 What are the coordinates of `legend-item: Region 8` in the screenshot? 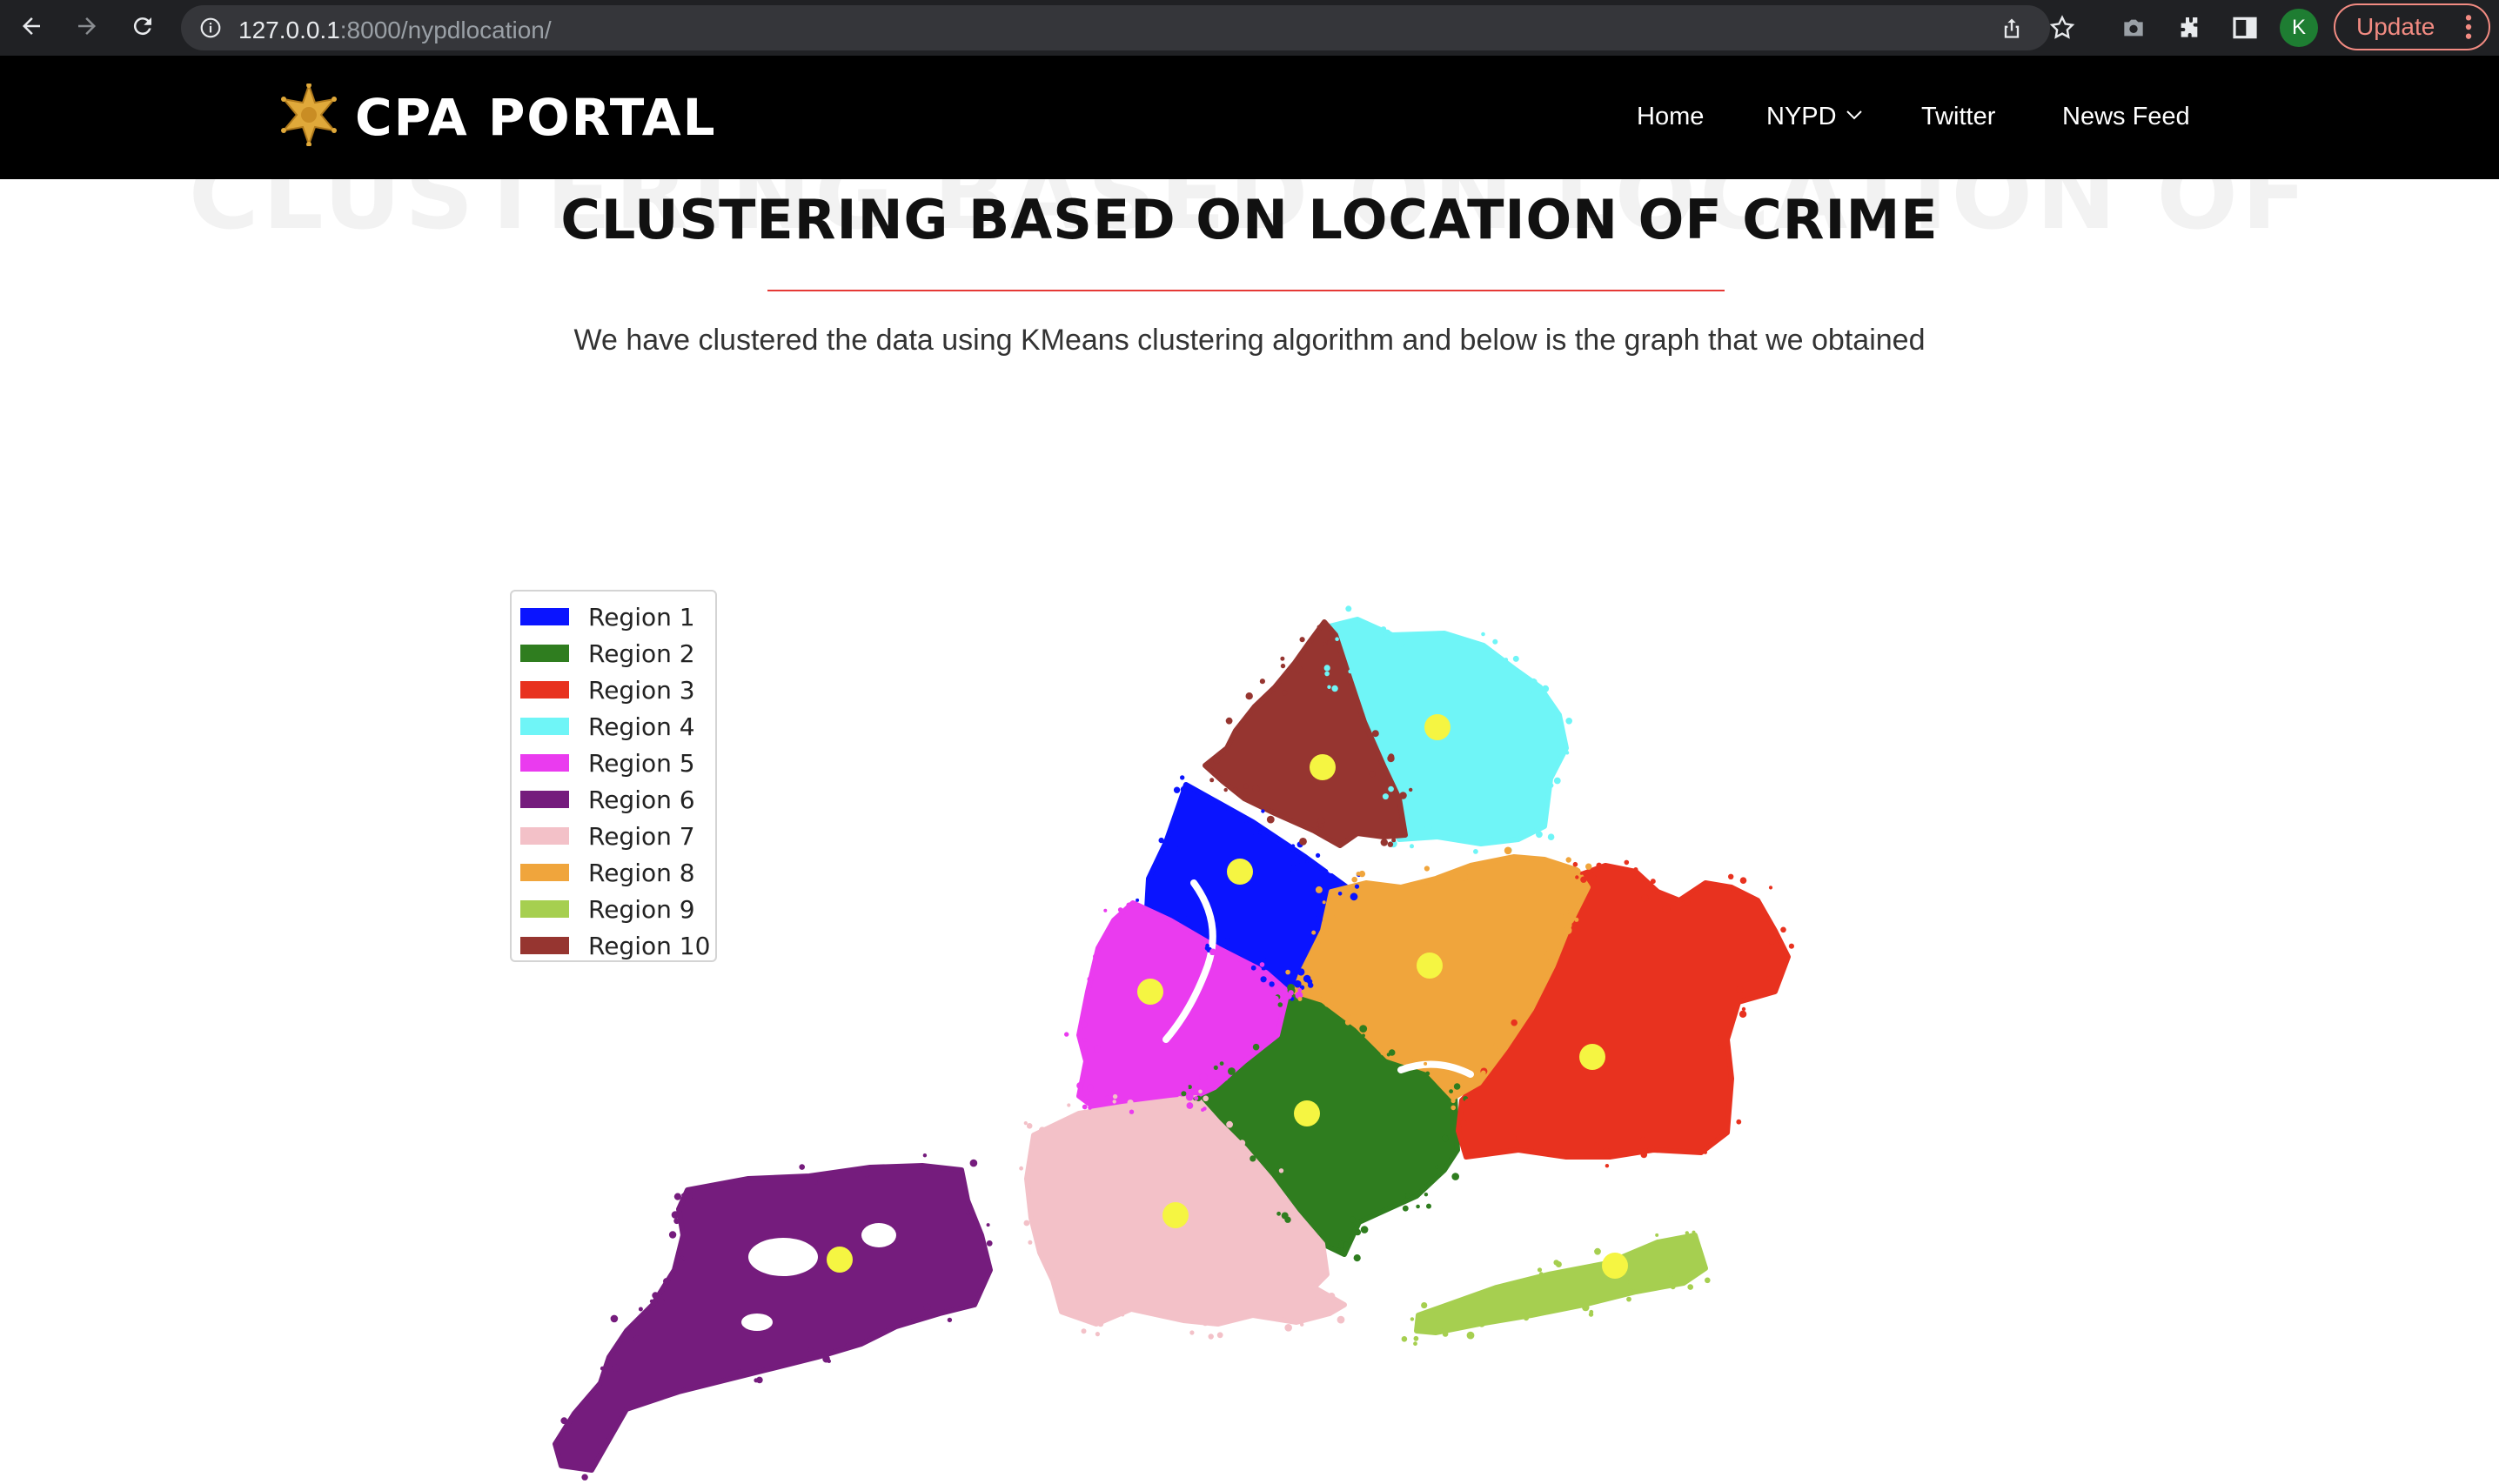 It's located at (607, 872).